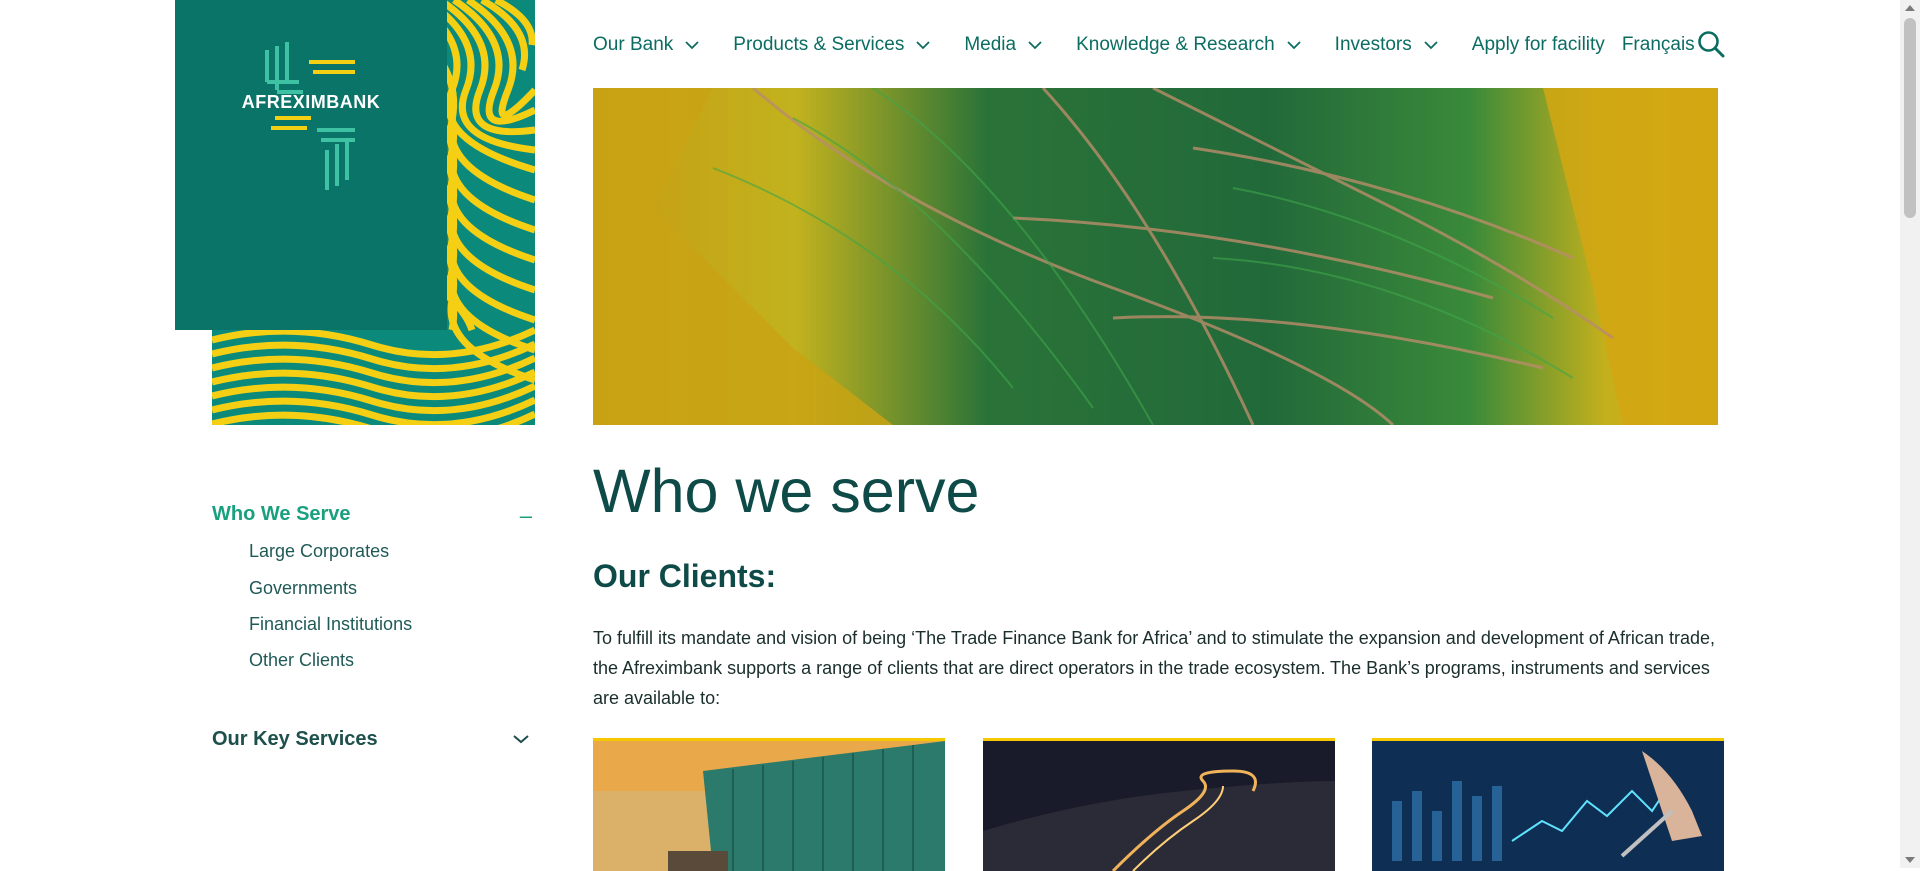 This screenshot has width=1920, height=871. Describe the element at coordinates (372, 516) in the screenshot. I see `sidebar-section-who-we-serve: Who We Serve –` at that location.